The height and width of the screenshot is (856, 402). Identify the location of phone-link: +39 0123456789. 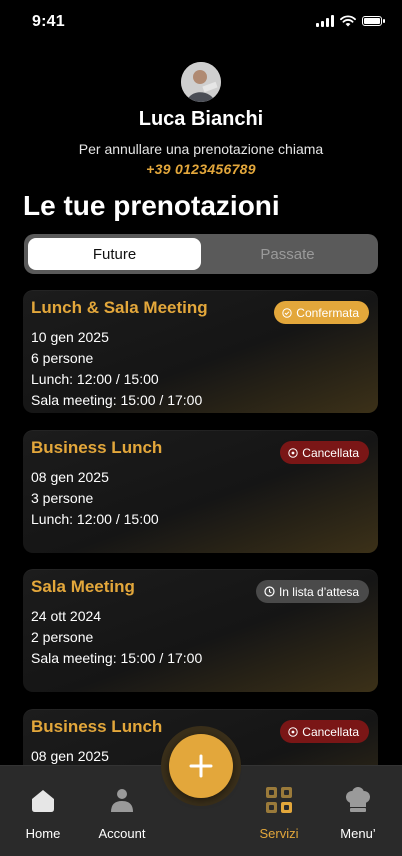
(201, 169).